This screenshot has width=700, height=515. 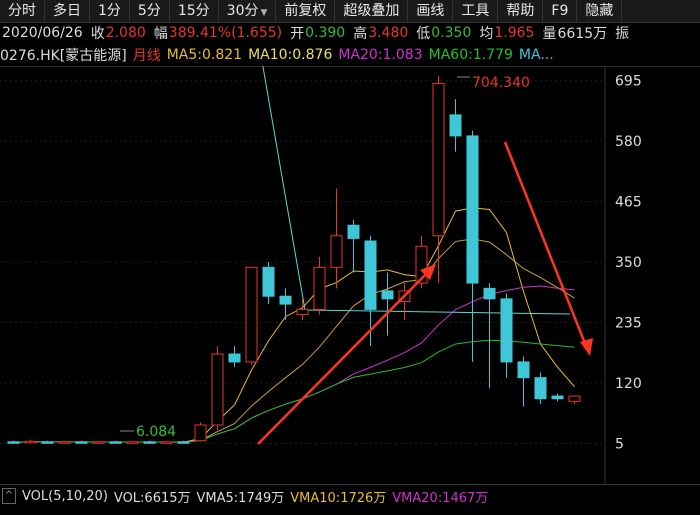 What do you see at coordinates (360, 34) in the screenshot?
I see `high-label: 高` at bounding box center [360, 34].